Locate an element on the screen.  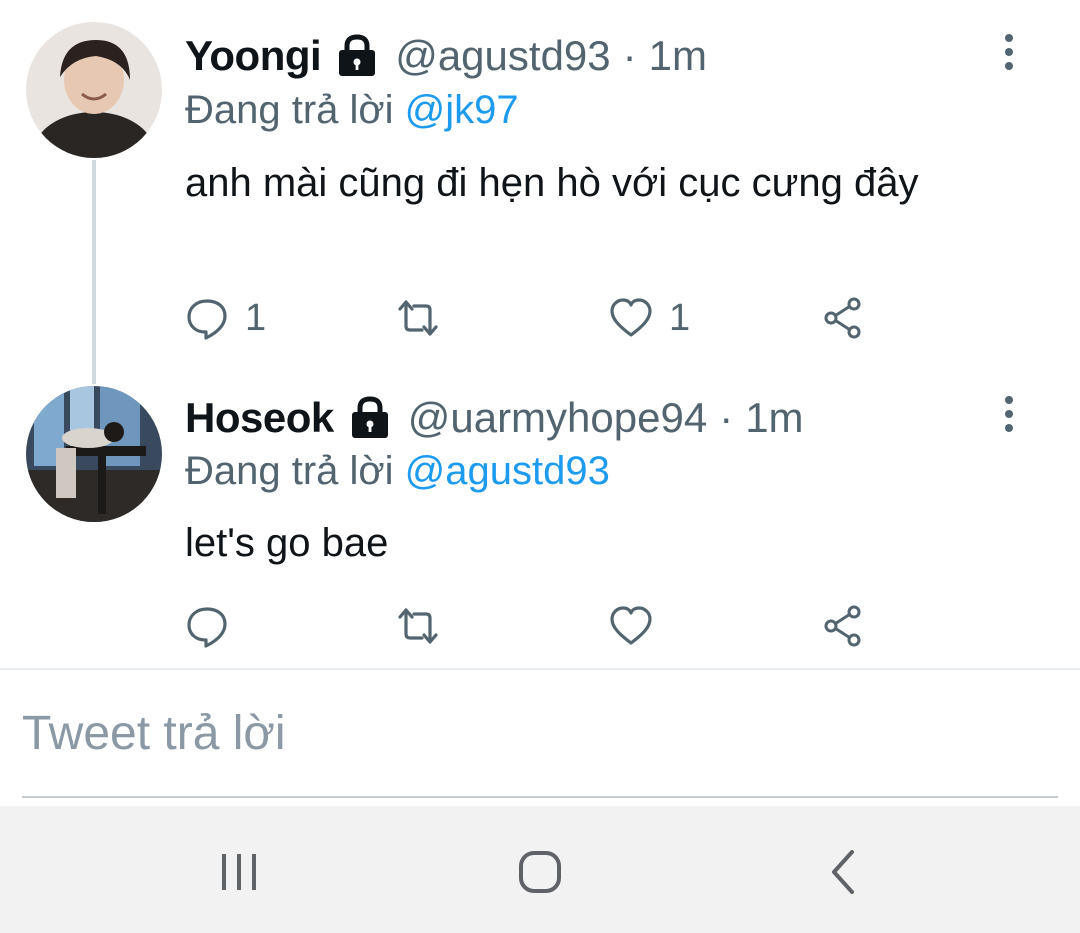
back-button is located at coordinates (844, 872).